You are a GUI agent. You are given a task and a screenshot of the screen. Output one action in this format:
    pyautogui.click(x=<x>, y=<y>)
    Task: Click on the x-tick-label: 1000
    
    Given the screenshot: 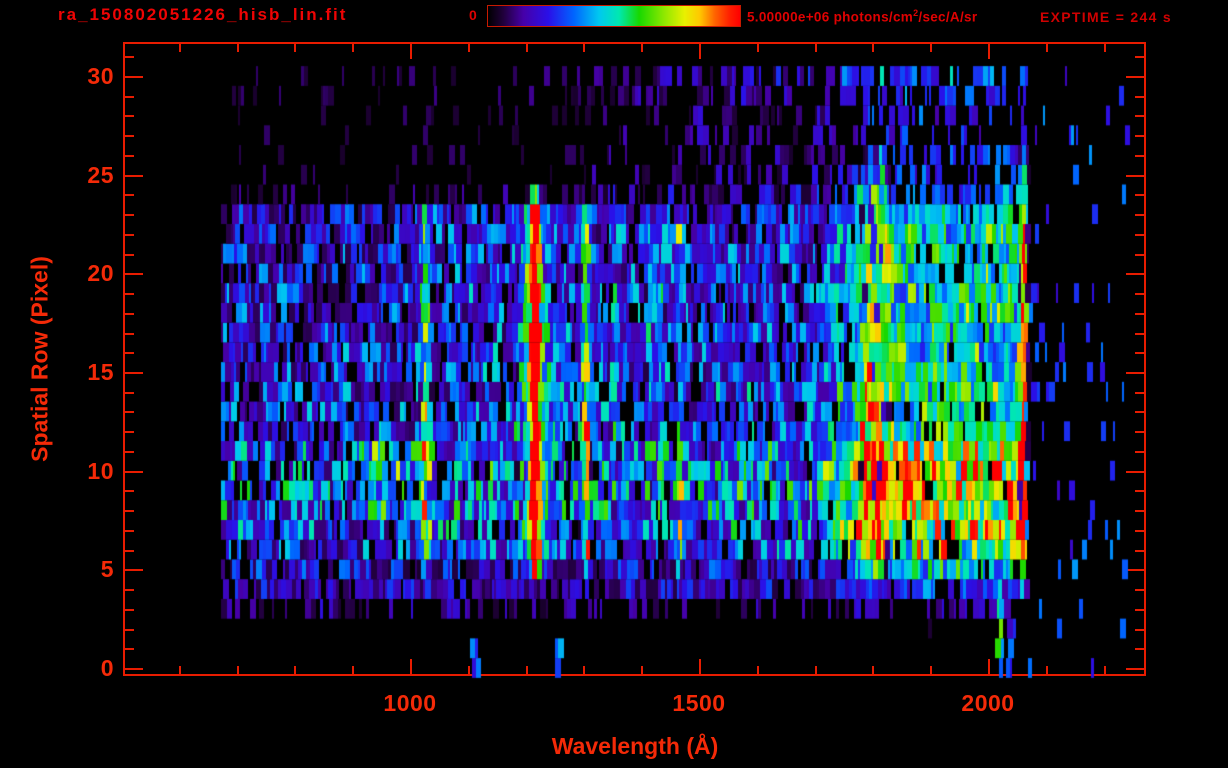 What is the action you would take?
    pyautogui.click(x=410, y=703)
    